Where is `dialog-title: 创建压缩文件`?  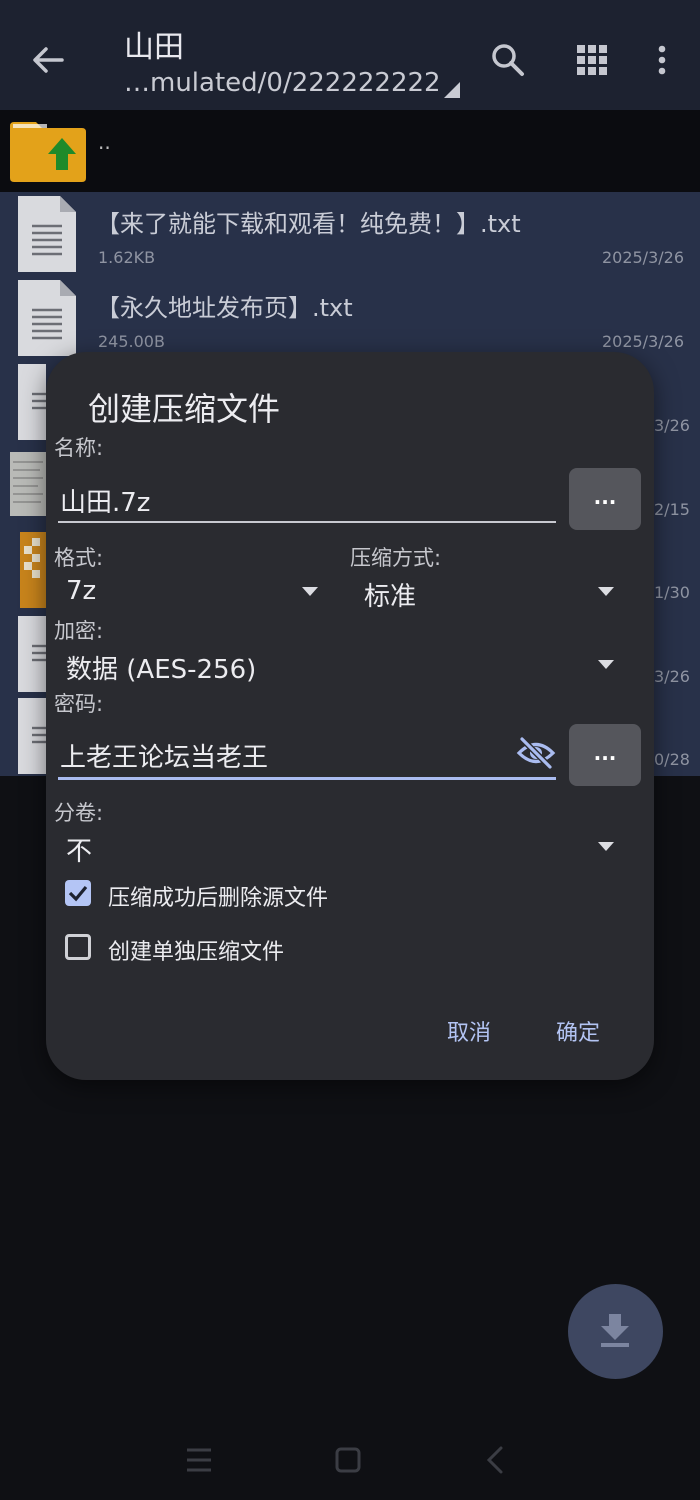
dialog-title: 创建压缩文件 is located at coordinates (184, 409).